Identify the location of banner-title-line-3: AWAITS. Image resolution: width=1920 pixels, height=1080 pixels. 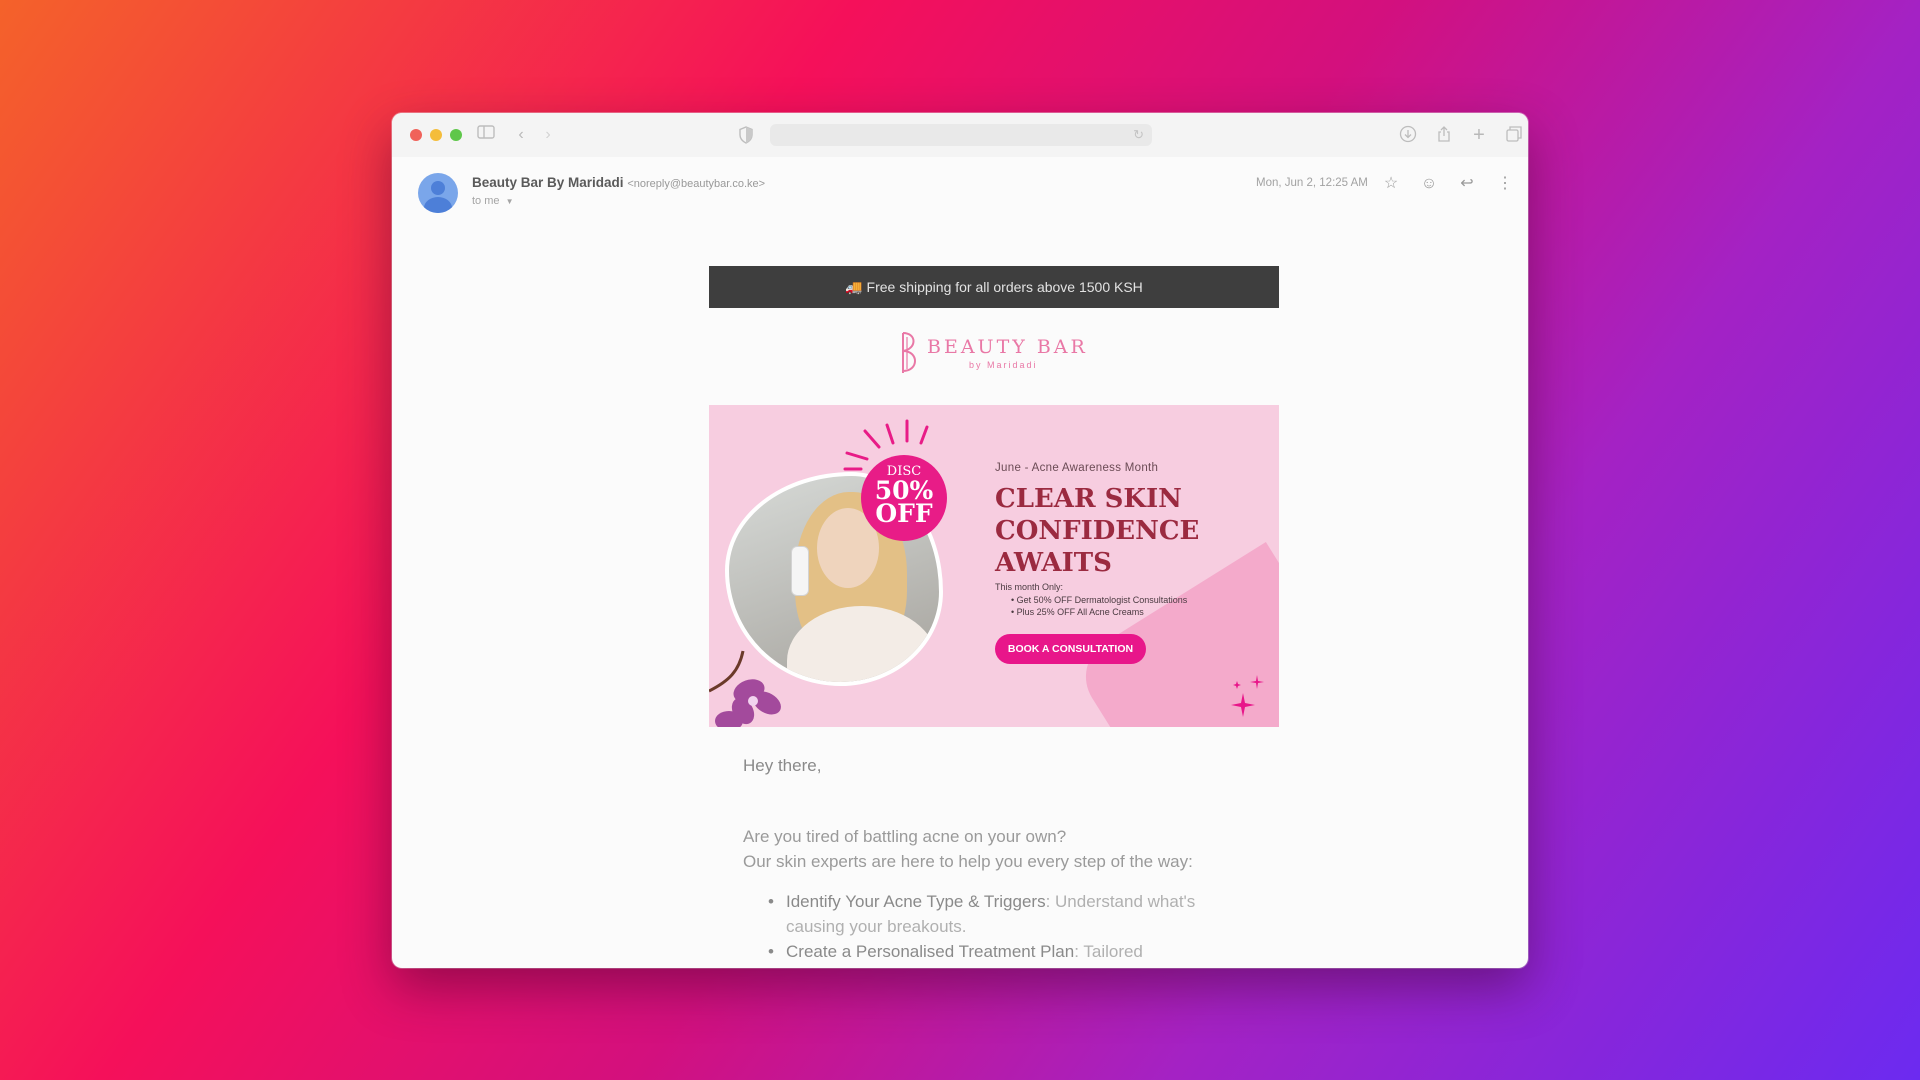
(1053, 563).